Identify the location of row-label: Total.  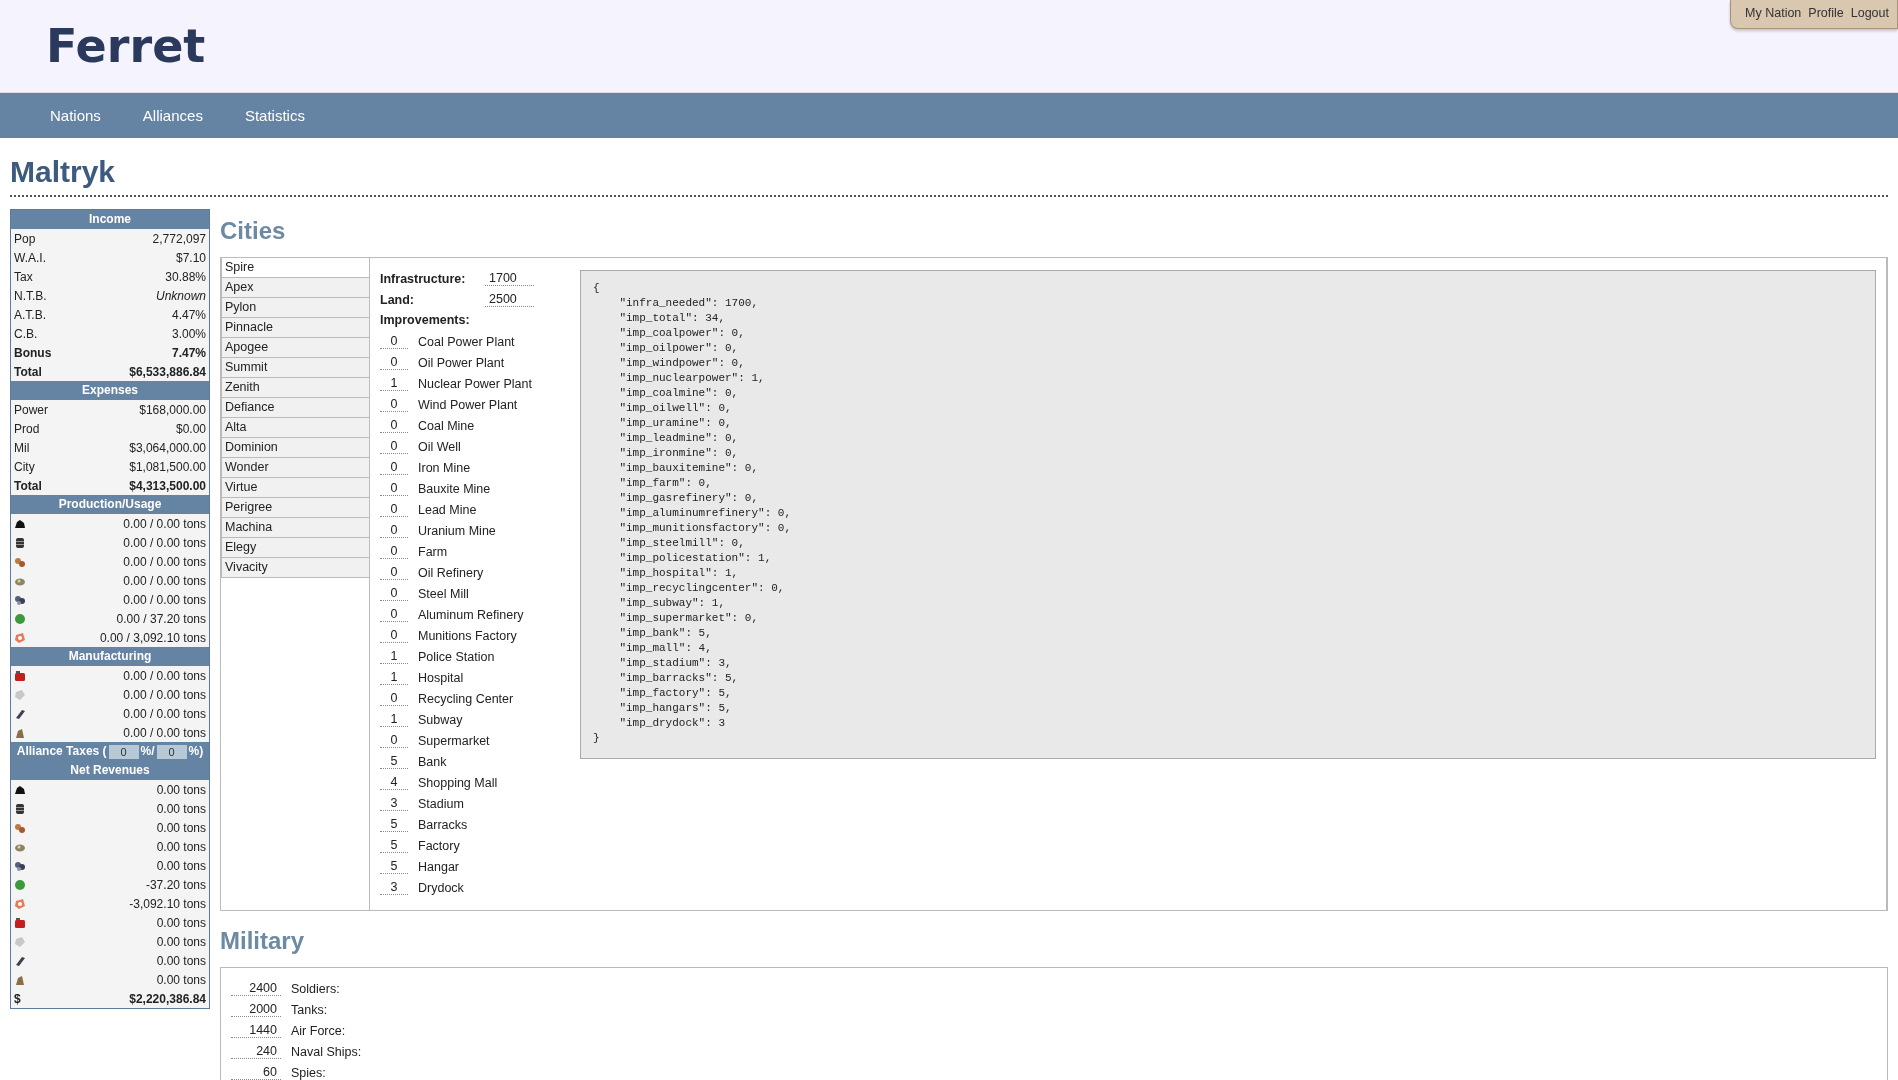
(28, 485).